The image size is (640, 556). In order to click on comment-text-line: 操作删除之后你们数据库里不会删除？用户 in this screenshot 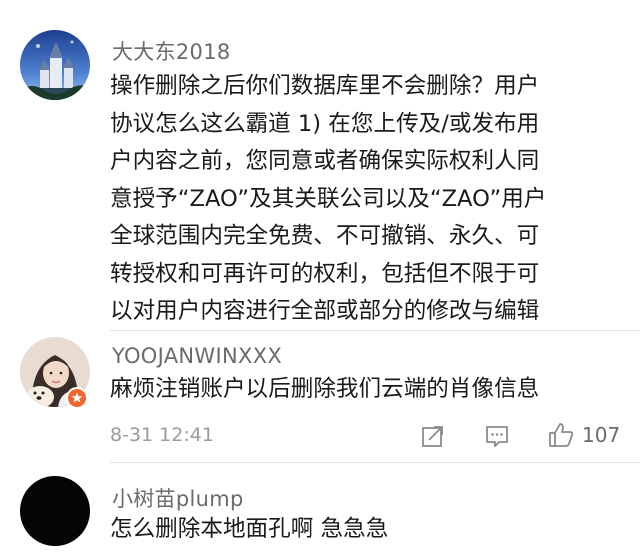, I will do `click(325, 86)`.